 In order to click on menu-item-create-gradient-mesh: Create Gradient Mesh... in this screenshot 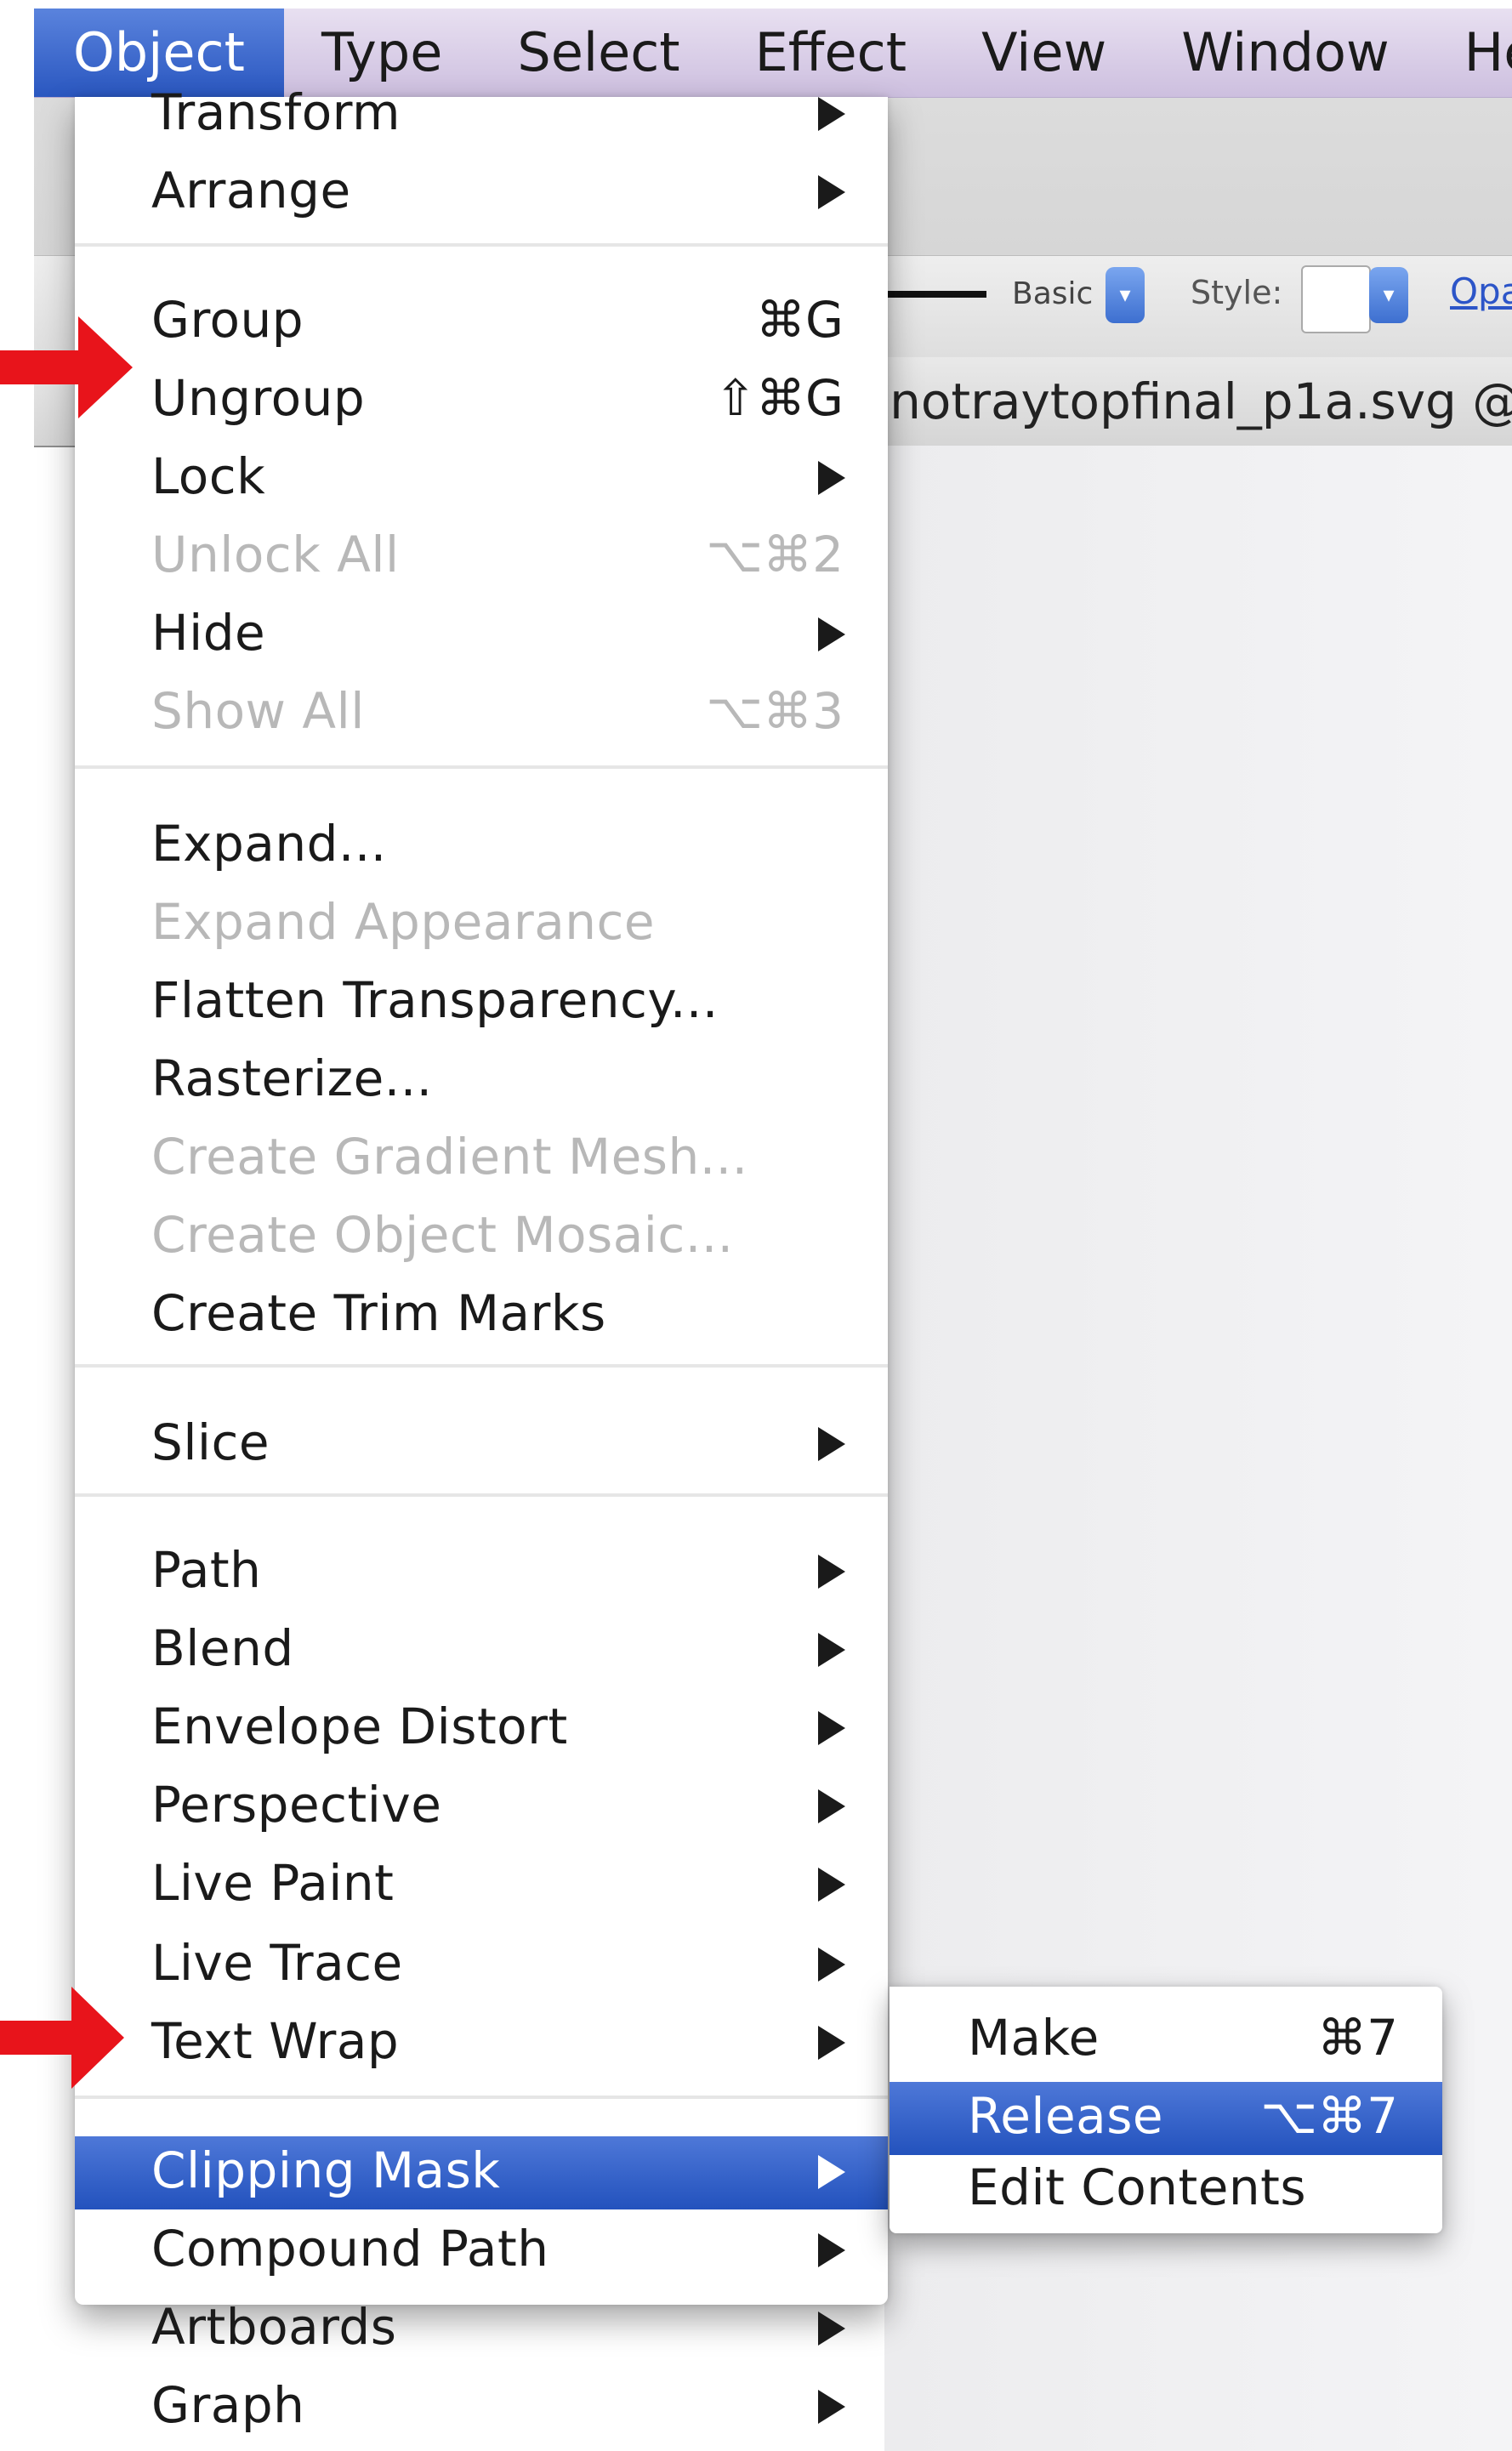, I will do `click(481, 1159)`.